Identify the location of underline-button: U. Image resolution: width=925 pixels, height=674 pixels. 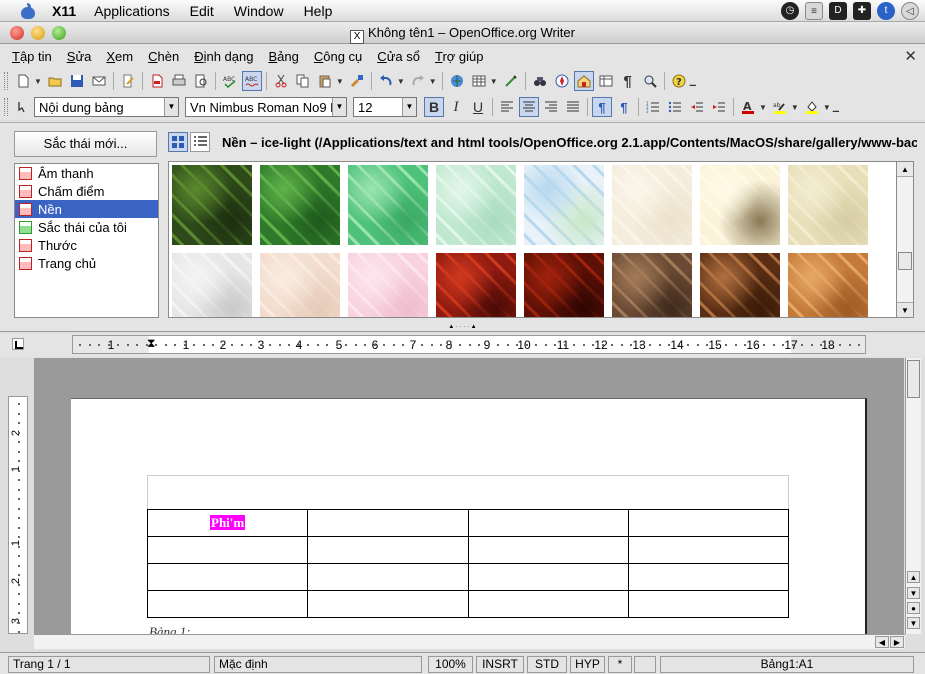
(478, 107).